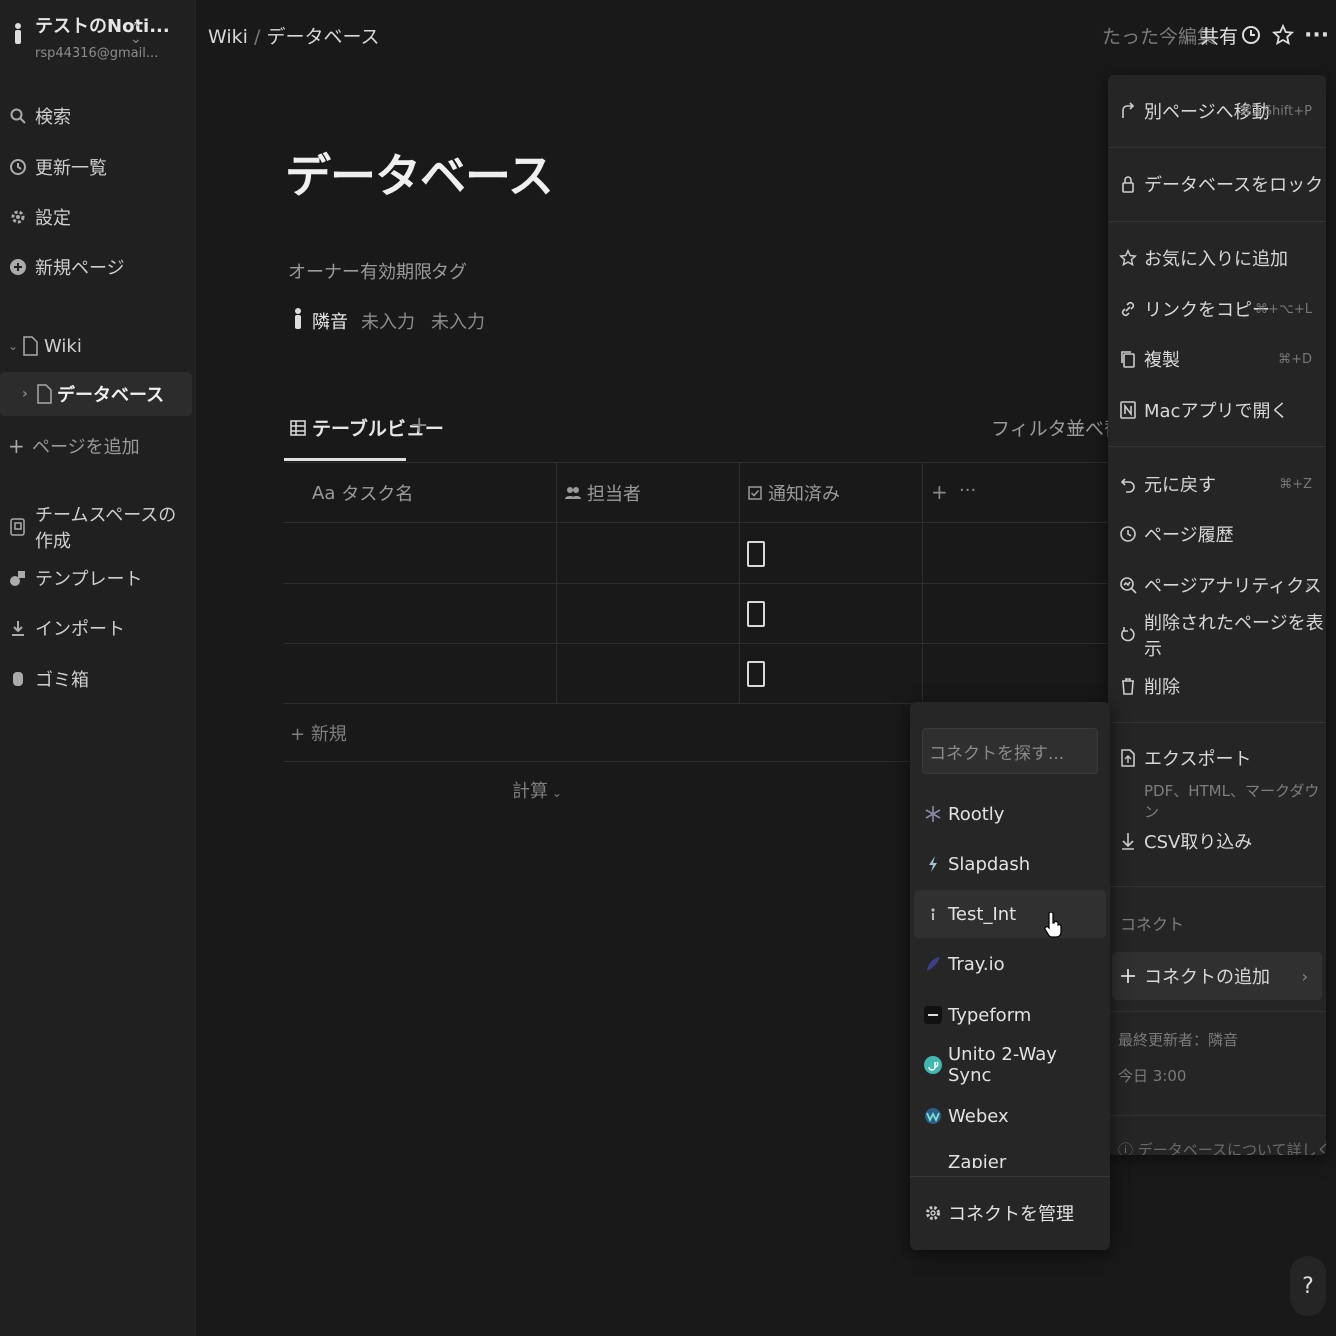 The image size is (1336, 1336). I want to click on new-row-button: + 新規, so click(318, 733).